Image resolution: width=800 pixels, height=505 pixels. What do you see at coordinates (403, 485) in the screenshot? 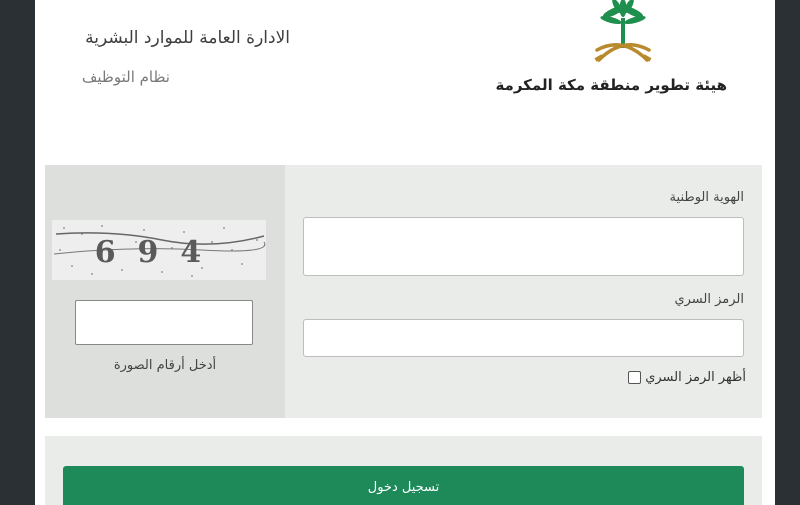
I see `login-button: تسجيل دخول` at bounding box center [403, 485].